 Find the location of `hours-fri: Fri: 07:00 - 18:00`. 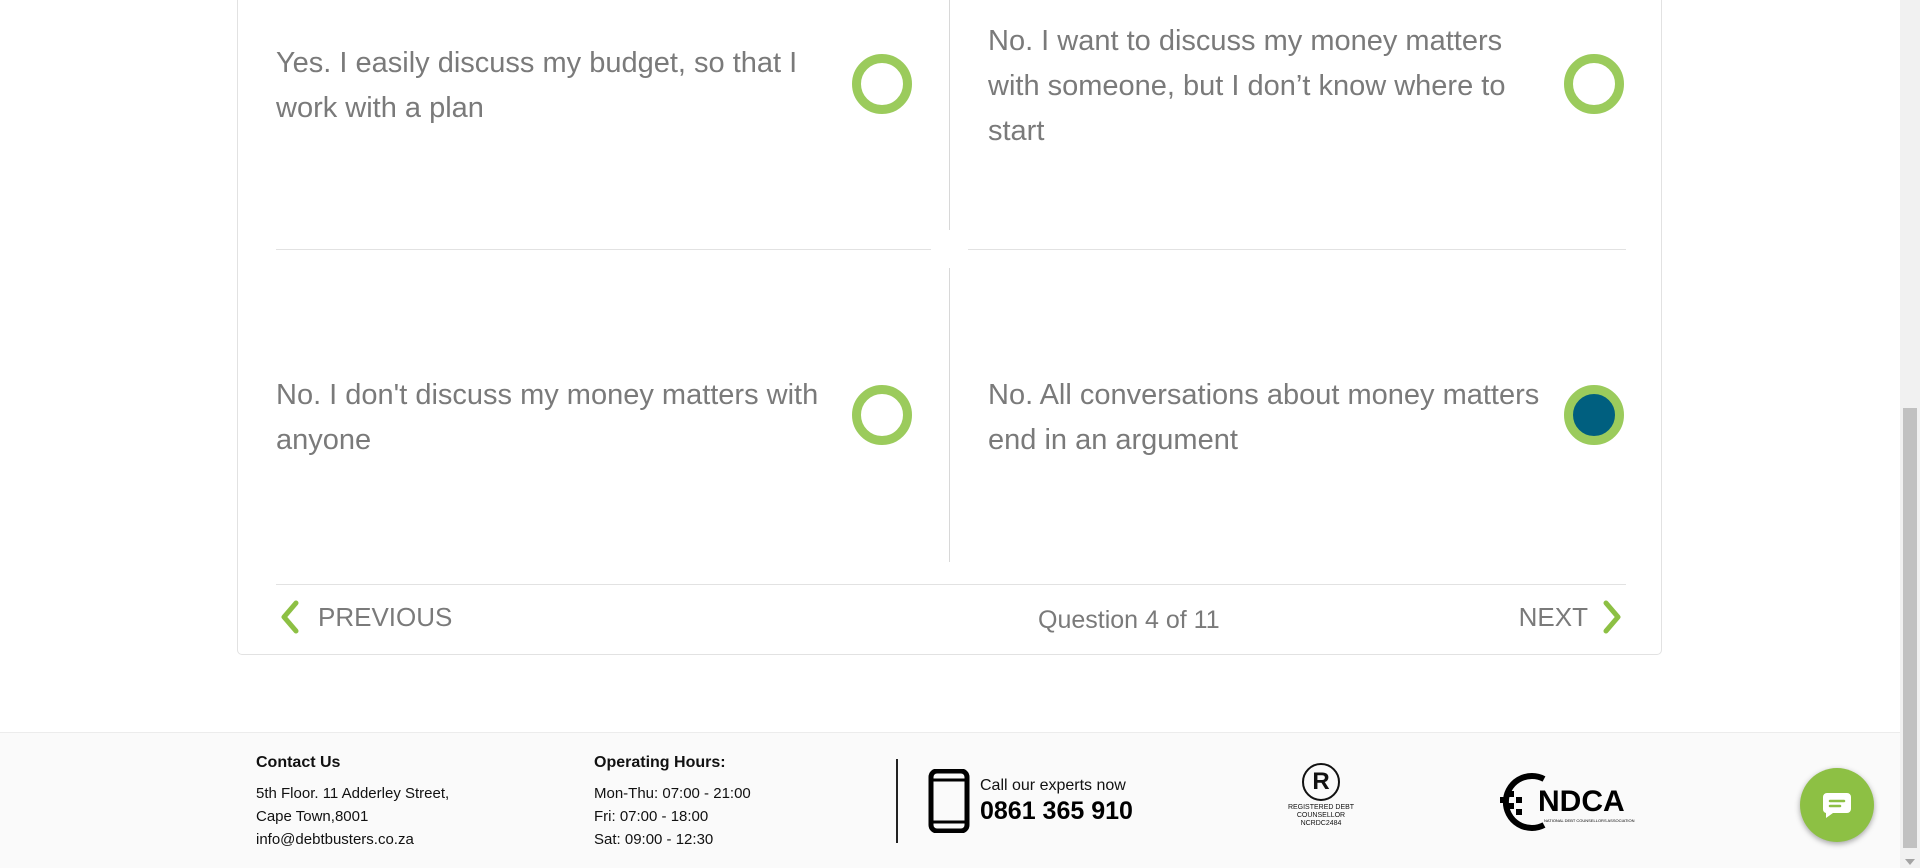

hours-fri: Fri: 07:00 - 18:00 is located at coordinates (651, 816).